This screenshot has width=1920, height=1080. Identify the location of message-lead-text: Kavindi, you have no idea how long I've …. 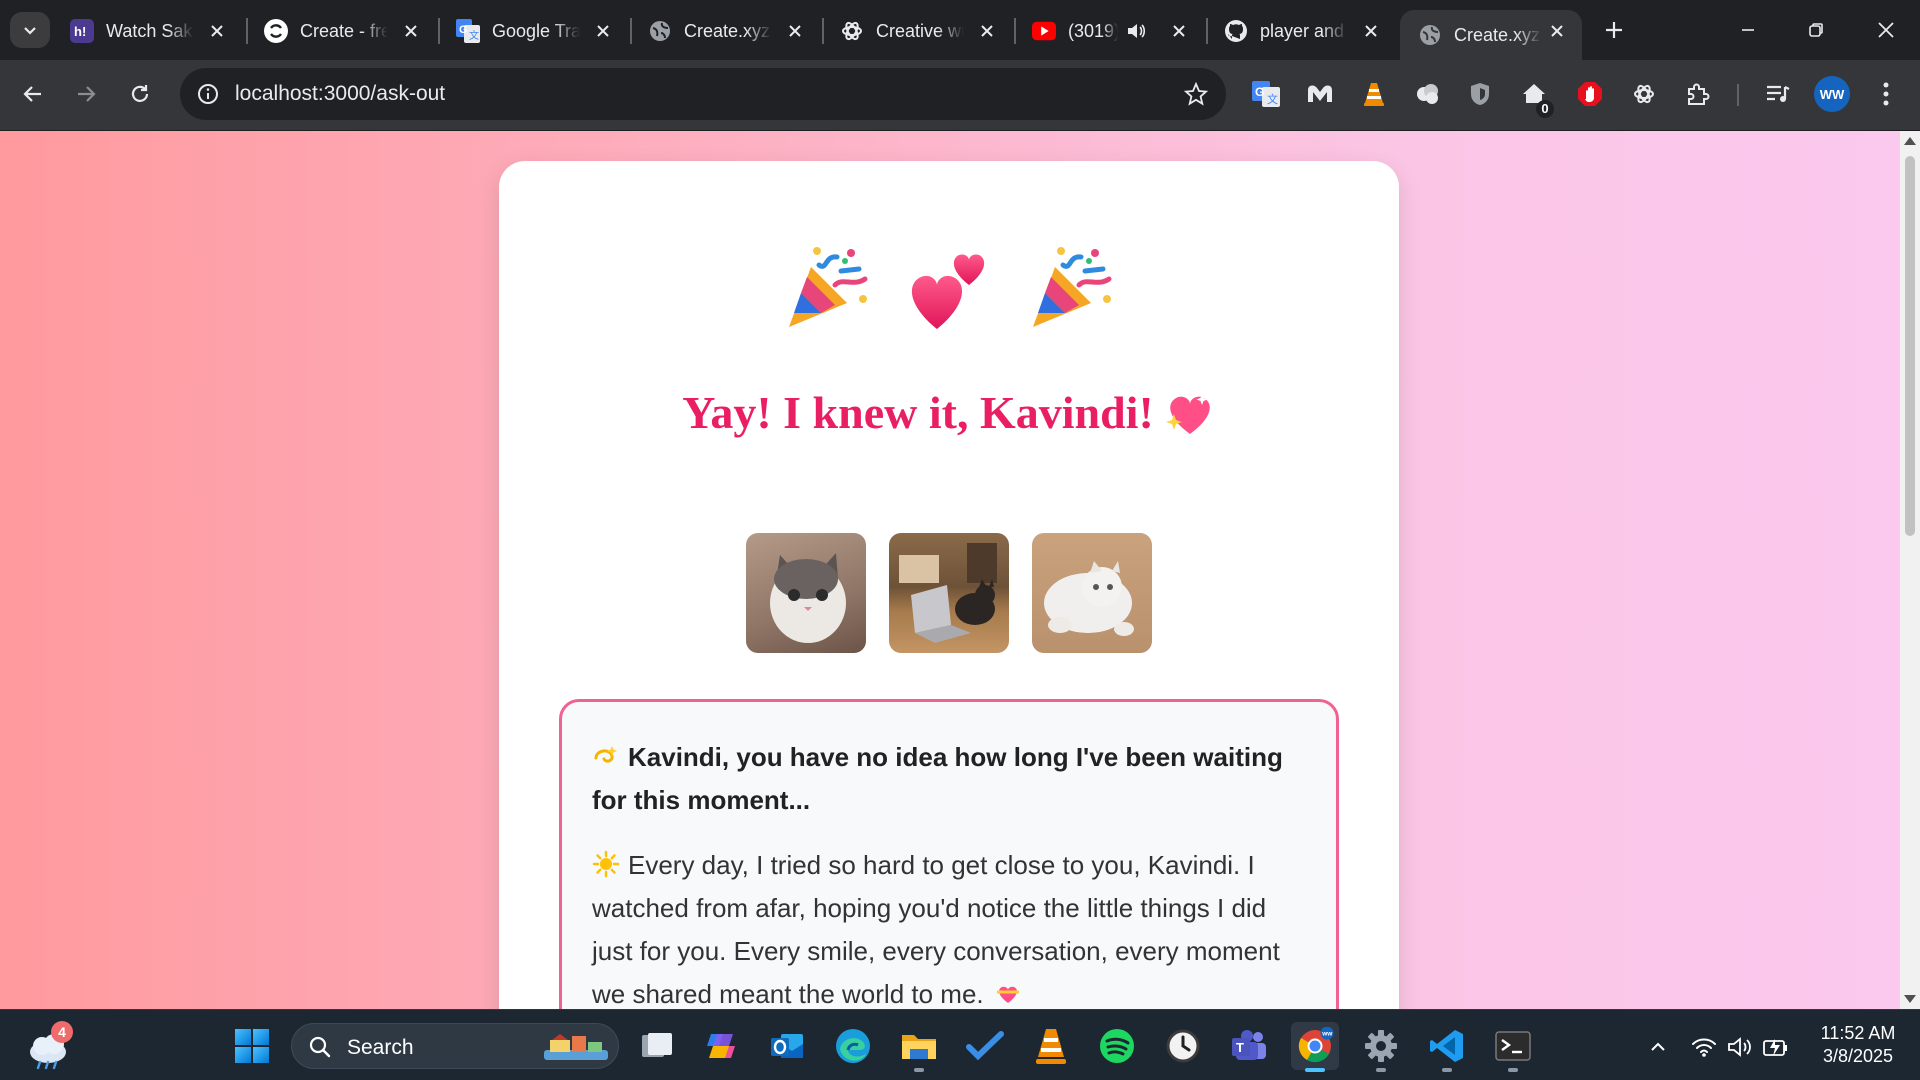
(937, 778).